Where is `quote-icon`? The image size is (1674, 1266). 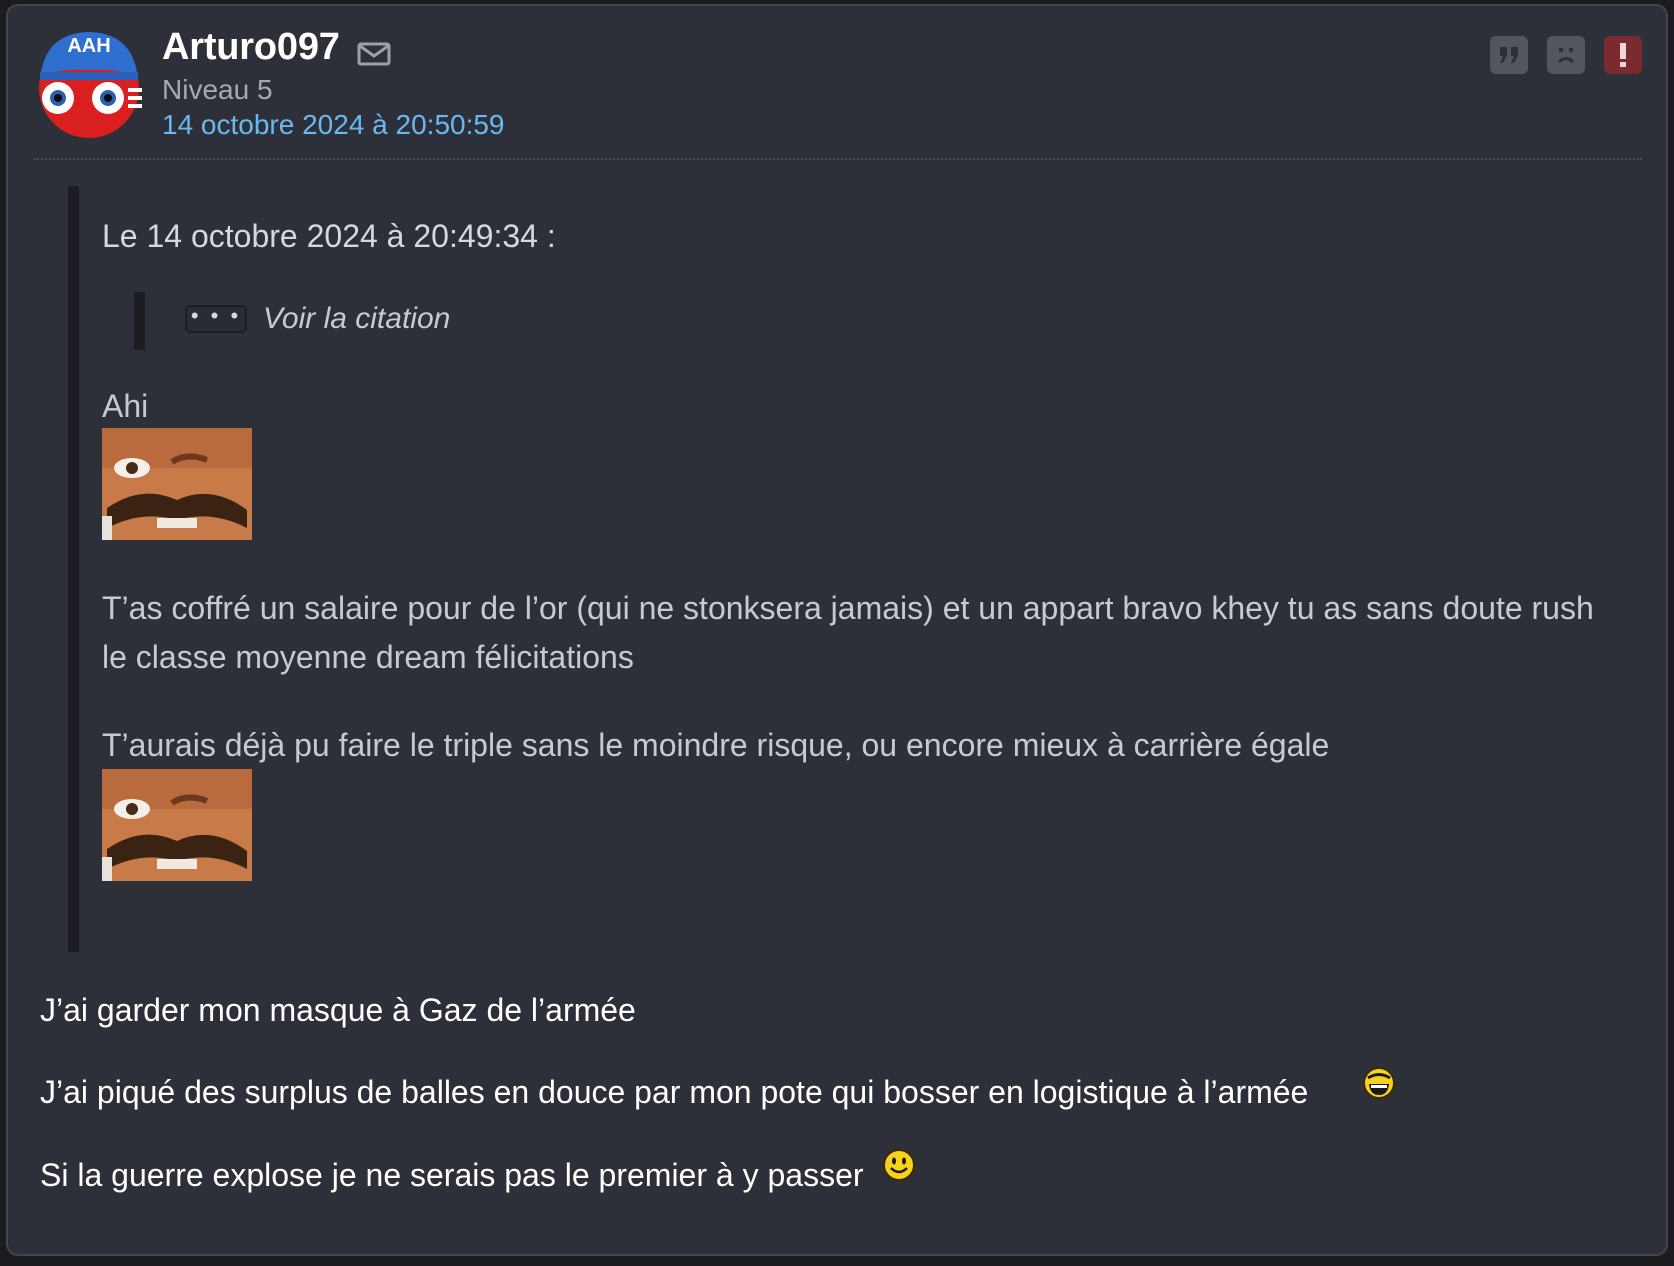 quote-icon is located at coordinates (1509, 55).